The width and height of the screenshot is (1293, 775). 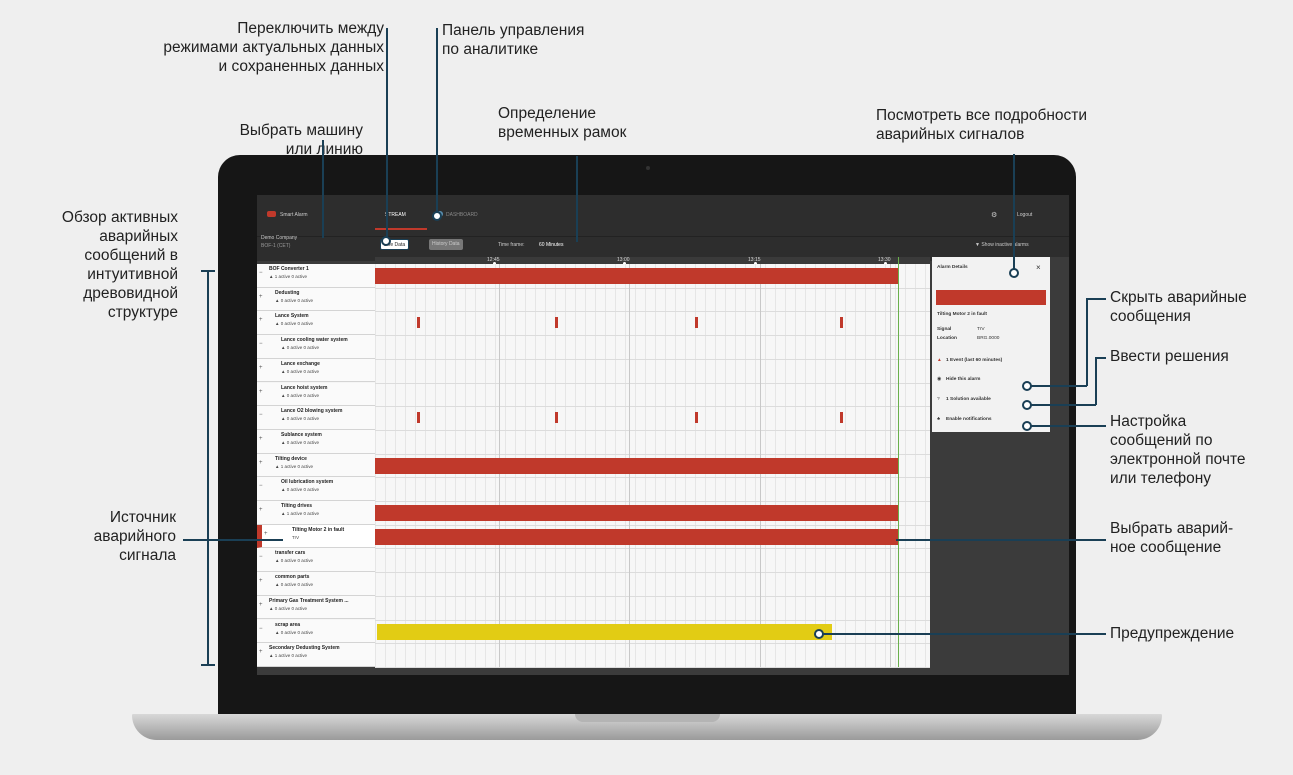 What do you see at coordinates (1001, 540) in the screenshot?
I see `leader-select-alarm` at bounding box center [1001, 540].